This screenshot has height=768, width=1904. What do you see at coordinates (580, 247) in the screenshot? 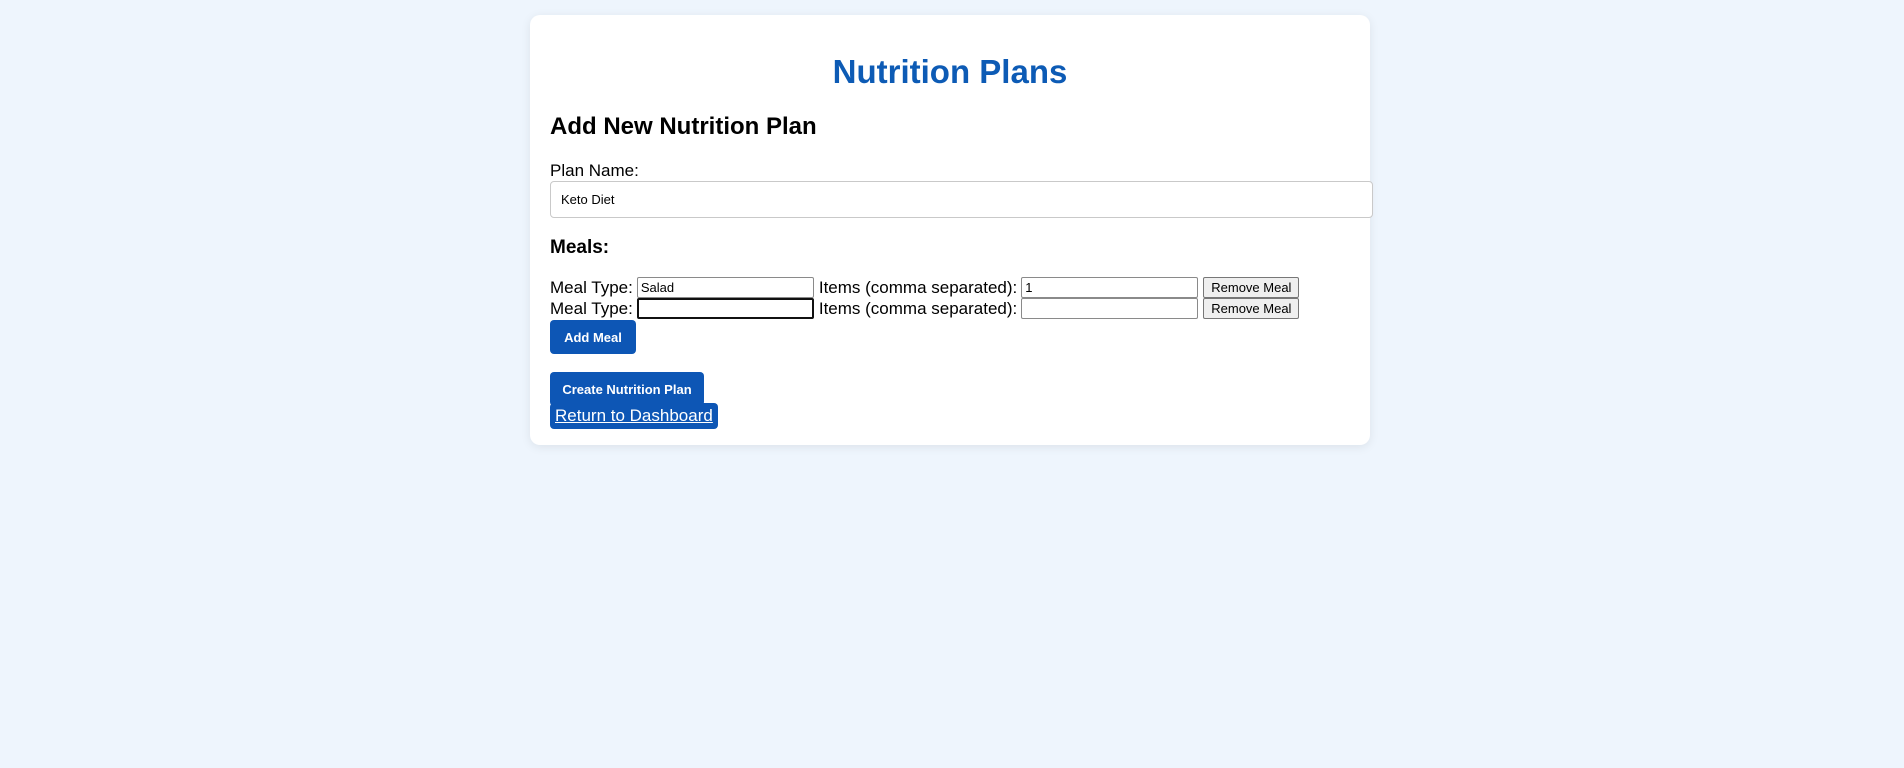
I see `meals-title: Meals:` at bounding box center [580, 247].